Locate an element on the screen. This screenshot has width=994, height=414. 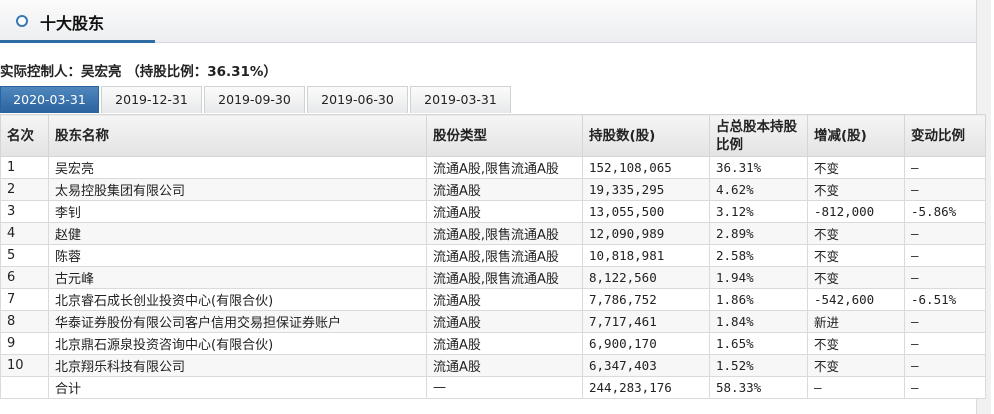
table-row: 10 北京翔乐科技有限公司 流通A股 6,347,403 1.52% 不变 — is located at coordinates (493, 365).